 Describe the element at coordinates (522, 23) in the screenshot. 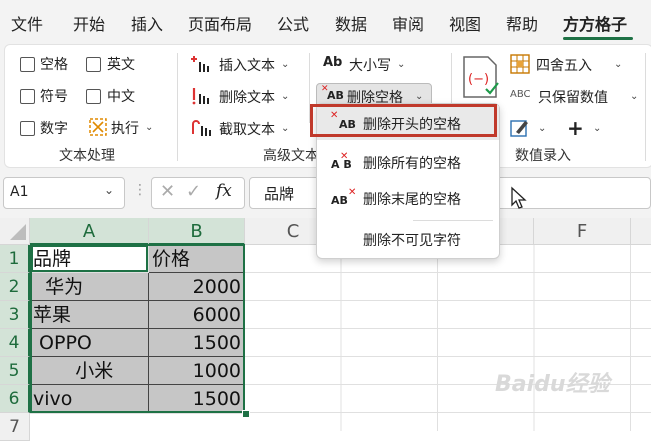

I see `tab-help: 帮助` at that location.